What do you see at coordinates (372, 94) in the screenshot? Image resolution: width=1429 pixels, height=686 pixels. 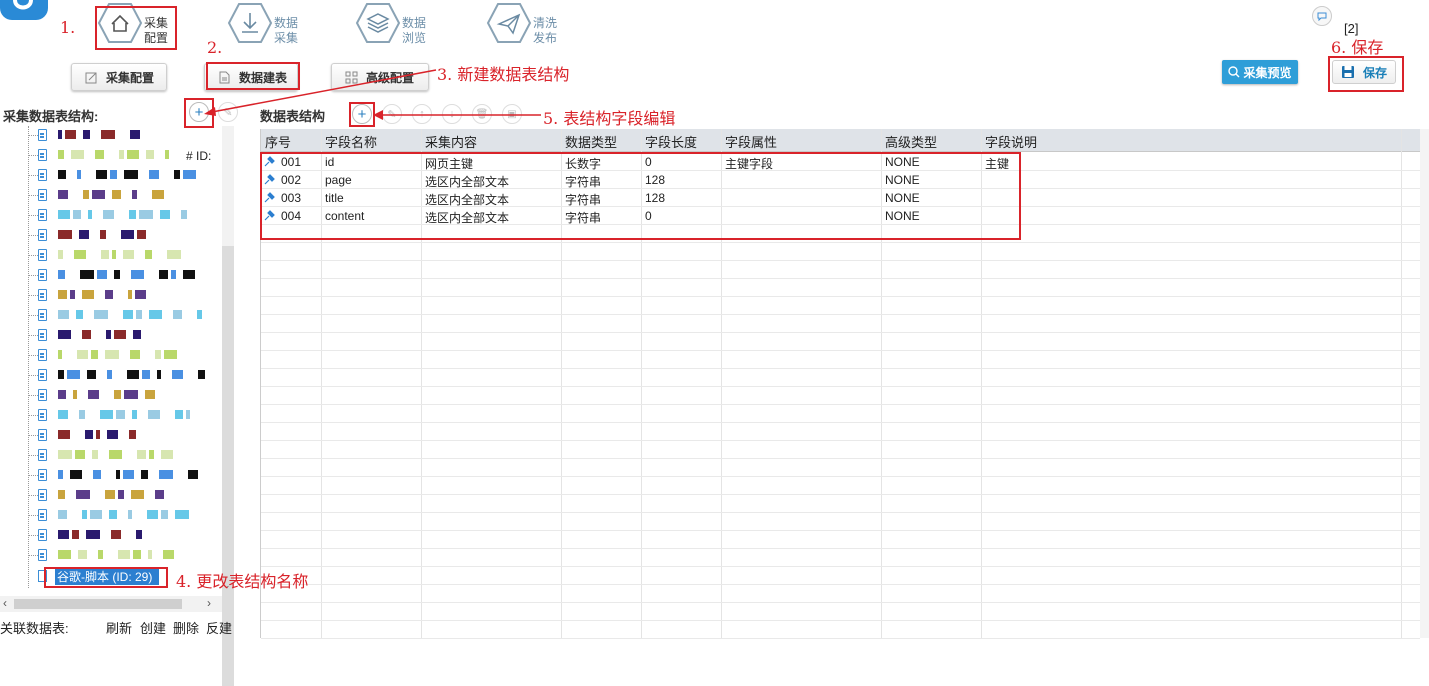 I see `annotation-arrows` at bounding box center [372, 94].